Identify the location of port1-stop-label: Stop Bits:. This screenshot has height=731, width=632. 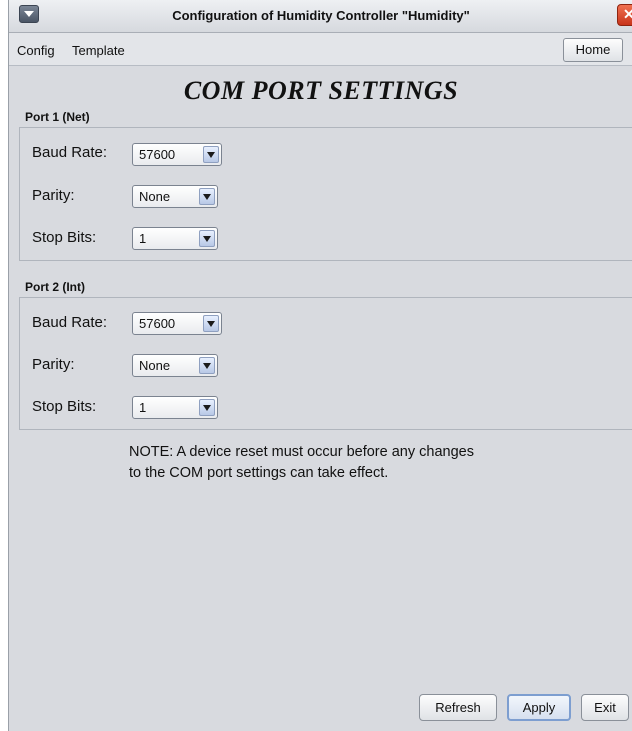
(64, 237).